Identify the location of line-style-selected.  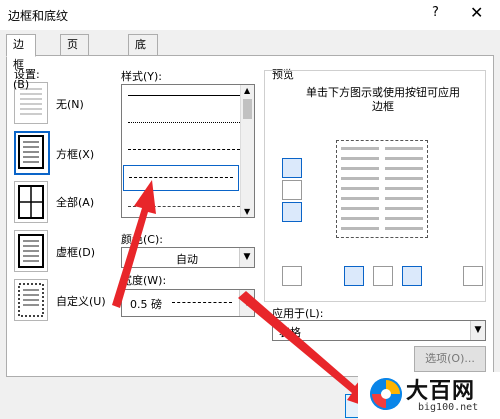
(181, 178).